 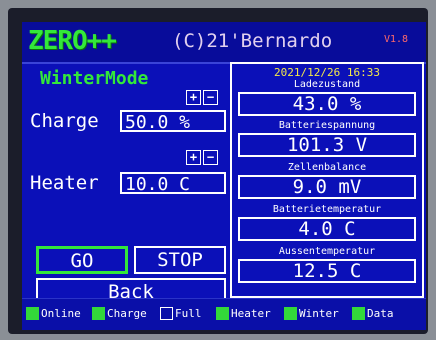 What do you see at coordinates (173, 121) in the screenshot?
I see `charge-value-field: 50.0 %` at bounding box center [173, 121].